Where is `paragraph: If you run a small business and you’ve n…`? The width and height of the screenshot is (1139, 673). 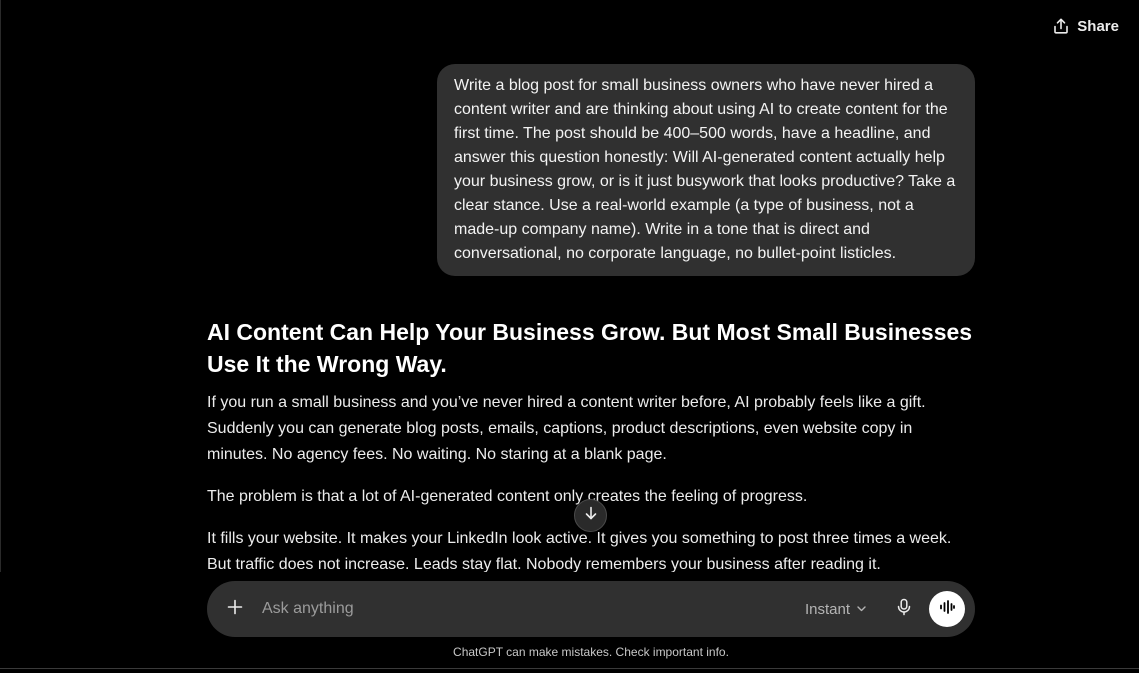
paragraph: If you run a small business and you’ve n… is located at coordinates (566, 428).